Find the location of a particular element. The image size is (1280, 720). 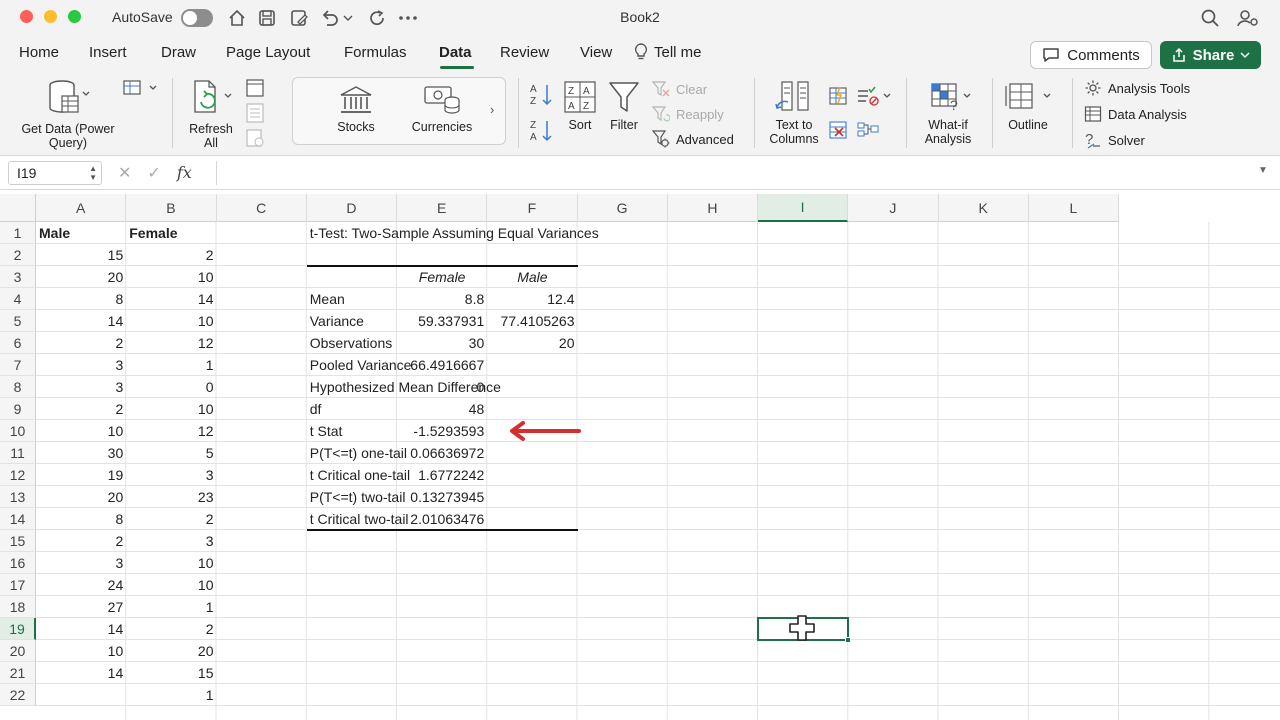

column-header-e: E is located at coordinates (442, 208).